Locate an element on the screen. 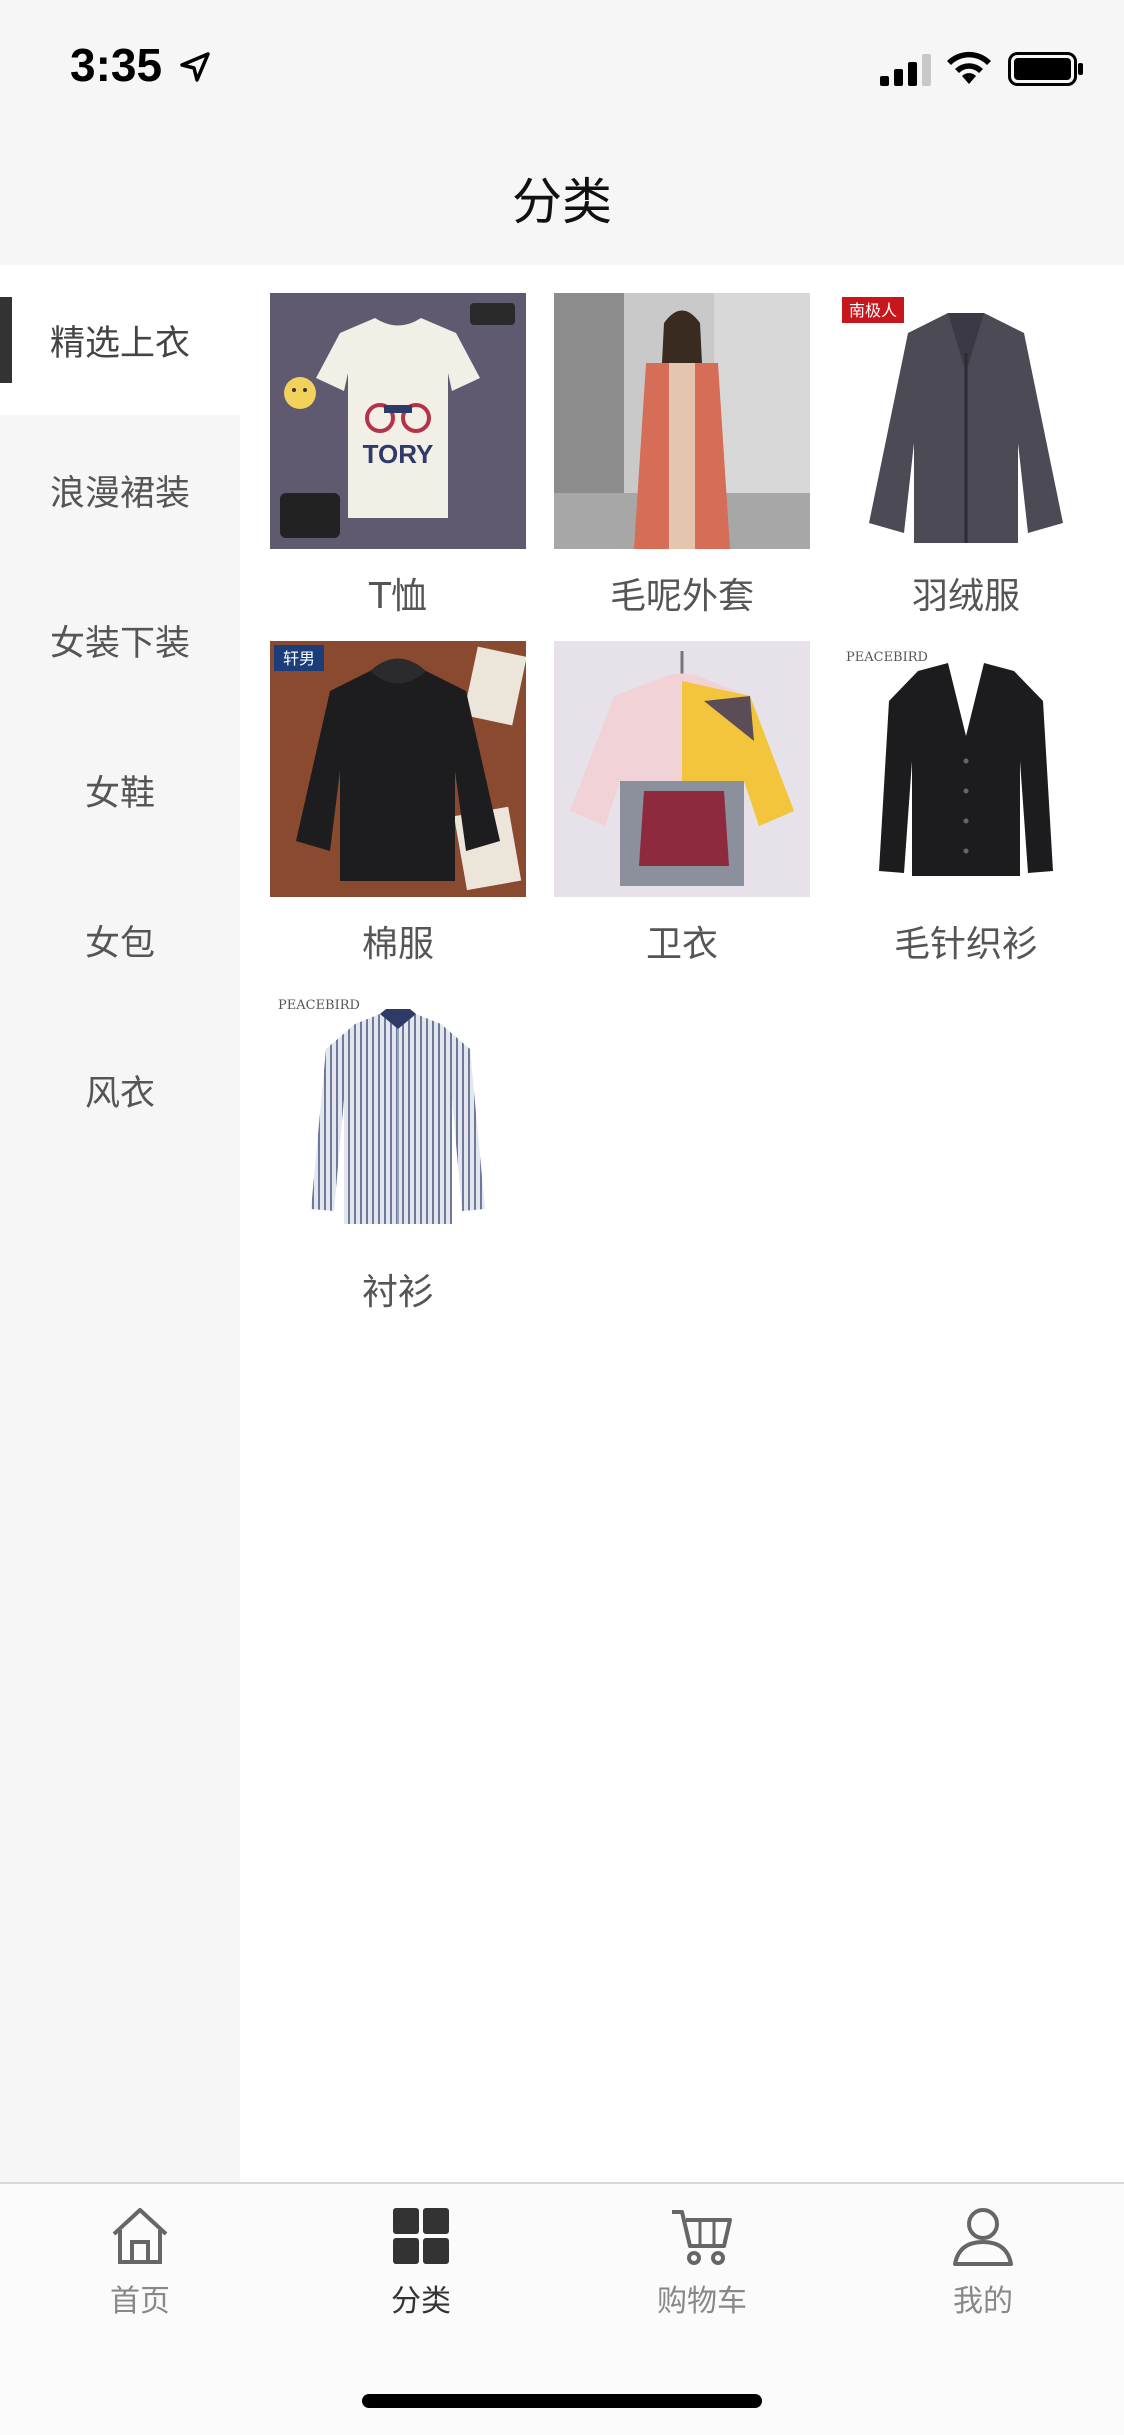  subcategory-hoodie: 卫衣 is located at coordinates (682, 789).